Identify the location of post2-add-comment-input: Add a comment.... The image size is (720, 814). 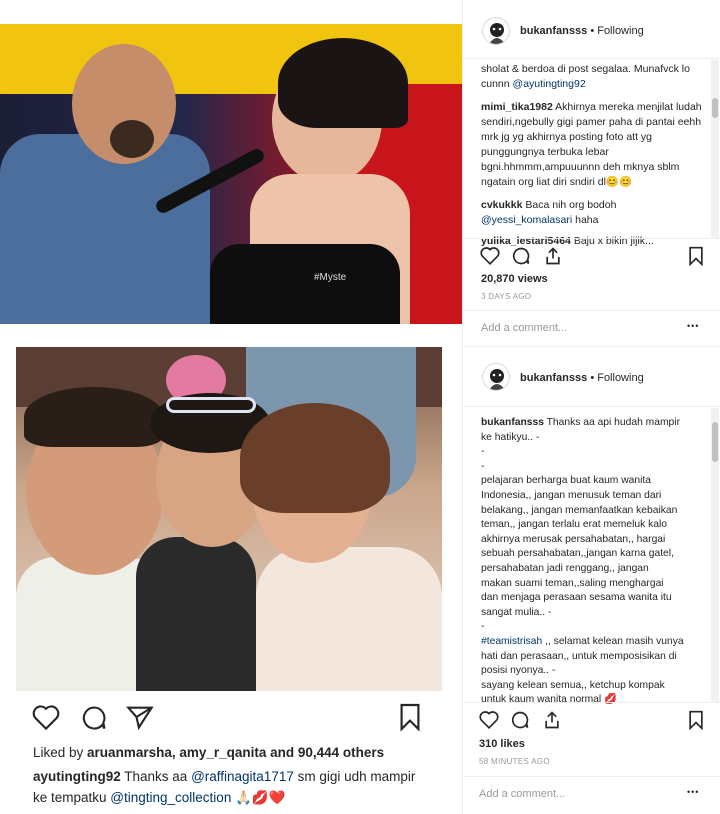
(522, 794).